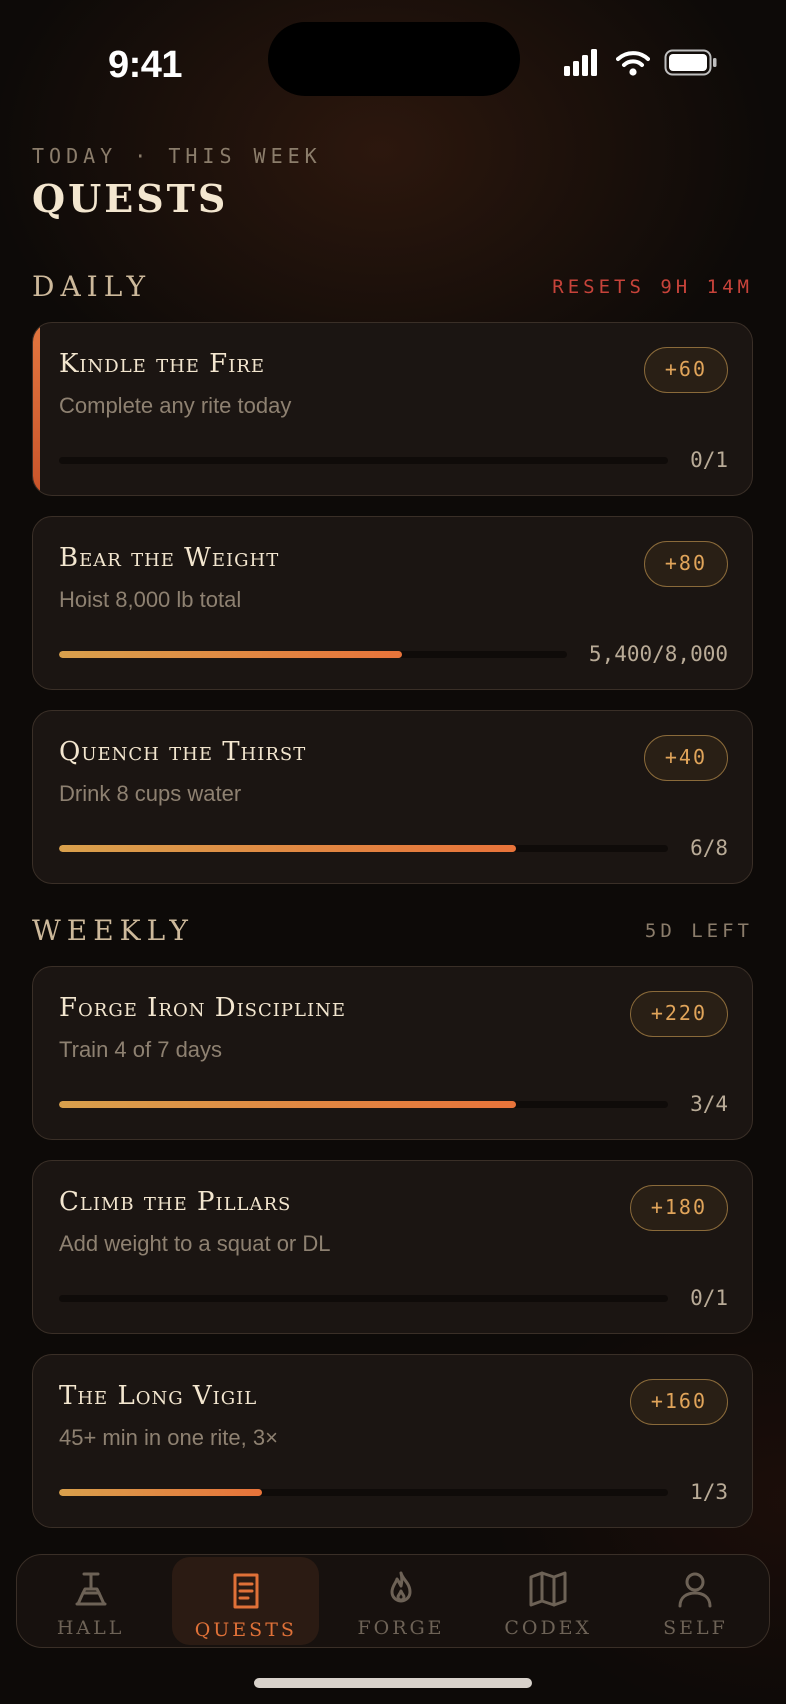 The image size is (786, 1704). I want to click on tab-label: HALL, so click(90, 1628).